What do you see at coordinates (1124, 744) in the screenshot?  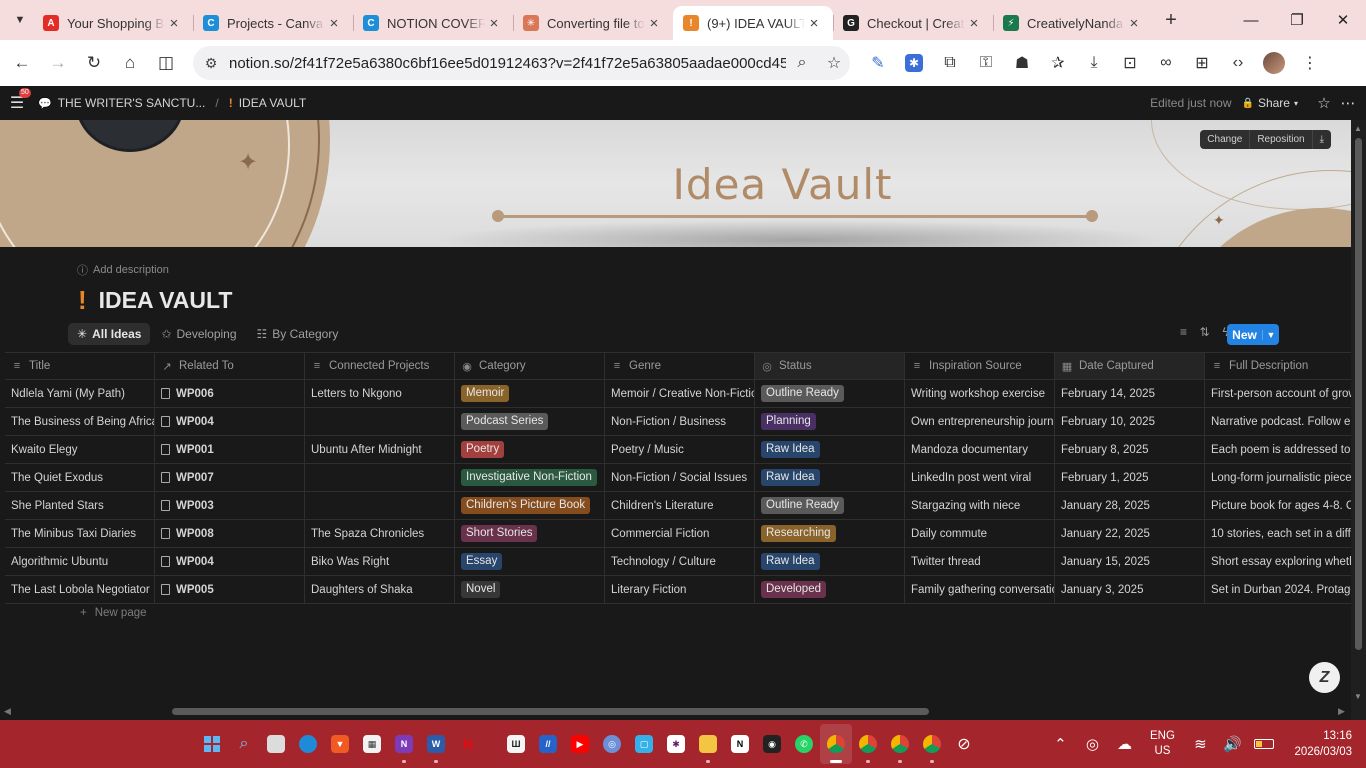 I see `tray-app-icon: ☁` at bounding box center [1124, 744].